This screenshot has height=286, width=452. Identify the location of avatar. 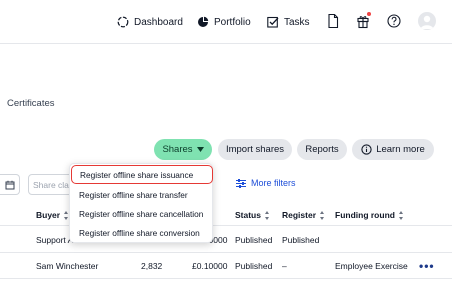
(427, 21).